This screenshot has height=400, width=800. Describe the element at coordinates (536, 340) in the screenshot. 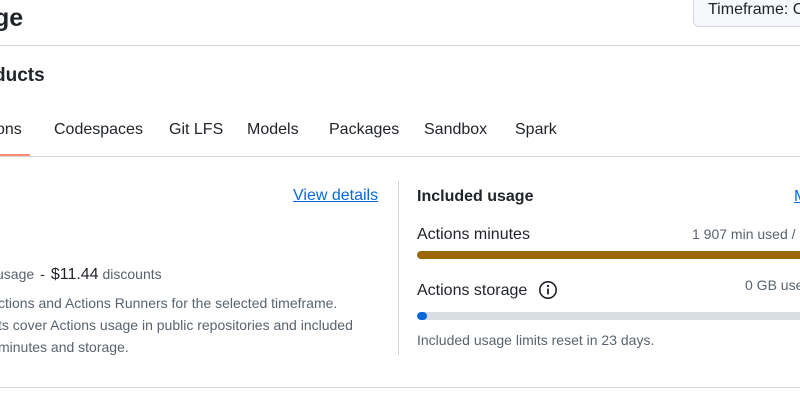

I see `usage-reset-note: Included usage limits reset in 23 days.` at that location.